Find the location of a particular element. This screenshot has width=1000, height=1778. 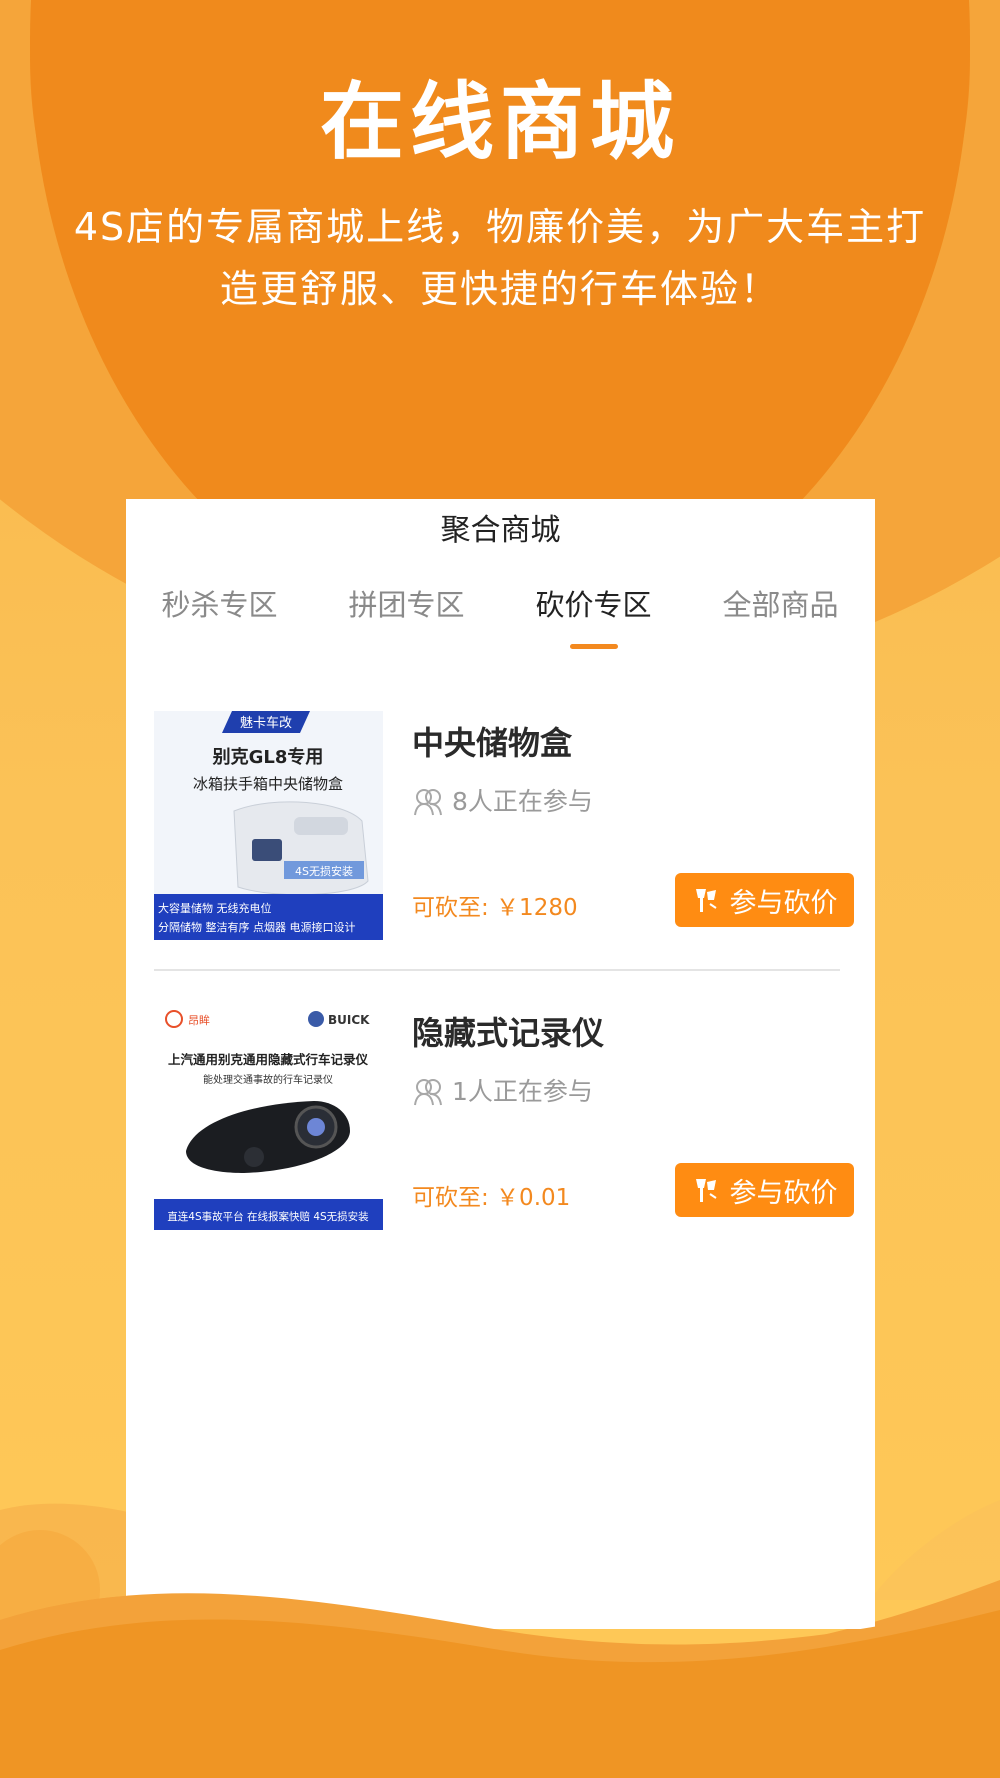

product-name: 中央储物盒 is located at coordinates (492, 743).